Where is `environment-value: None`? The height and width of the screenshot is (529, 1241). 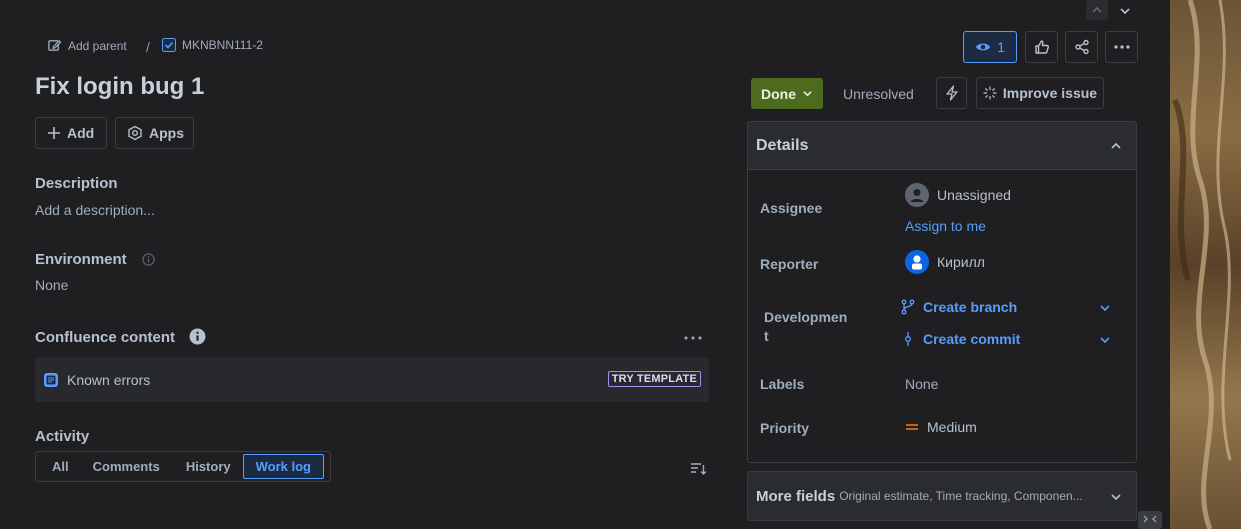 environment-value: None is located at coordinates (51, 285).